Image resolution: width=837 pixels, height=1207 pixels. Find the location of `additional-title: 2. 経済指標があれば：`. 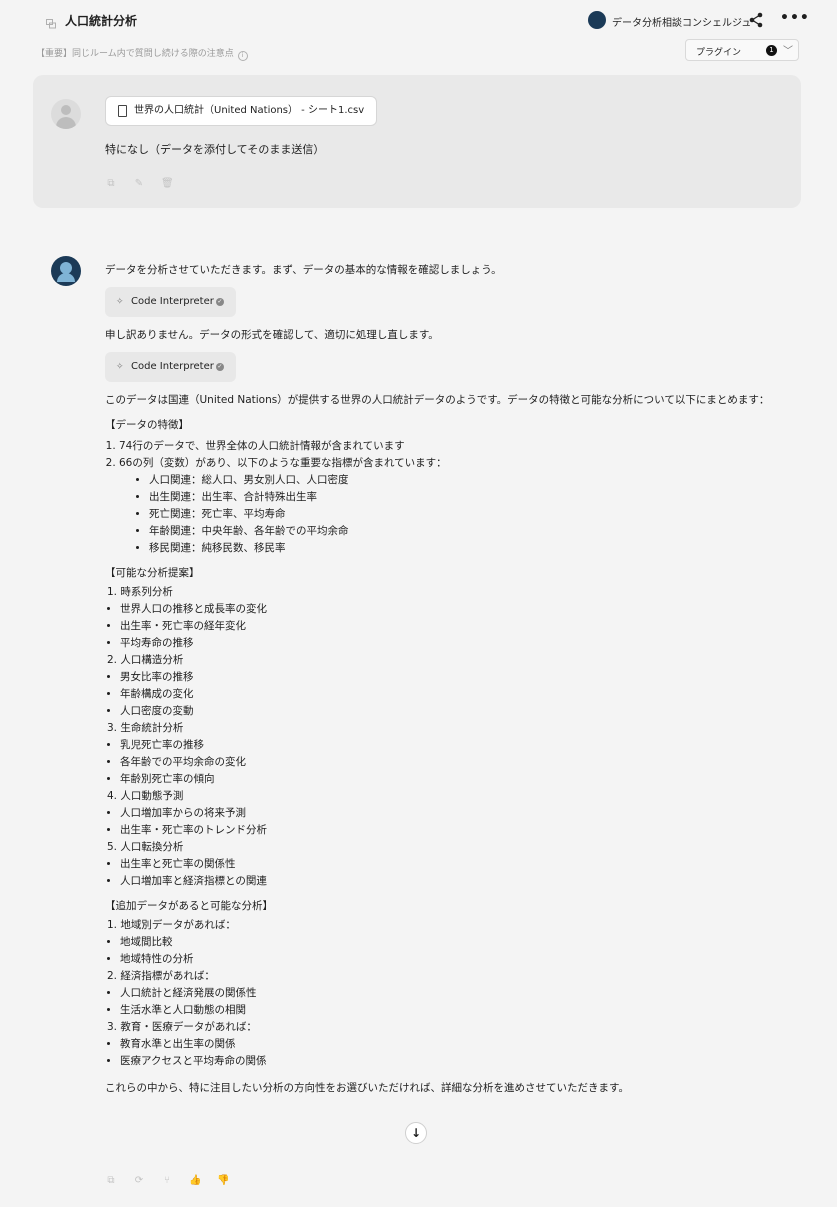

additional-title: 2. 経済指標があれば： is located at coordinates (161, 976).